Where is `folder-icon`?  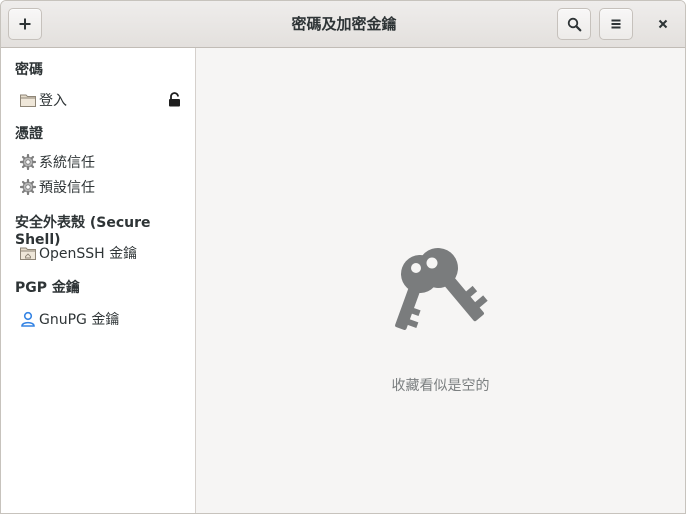
folder-icon is located at coordinates (28, 100).